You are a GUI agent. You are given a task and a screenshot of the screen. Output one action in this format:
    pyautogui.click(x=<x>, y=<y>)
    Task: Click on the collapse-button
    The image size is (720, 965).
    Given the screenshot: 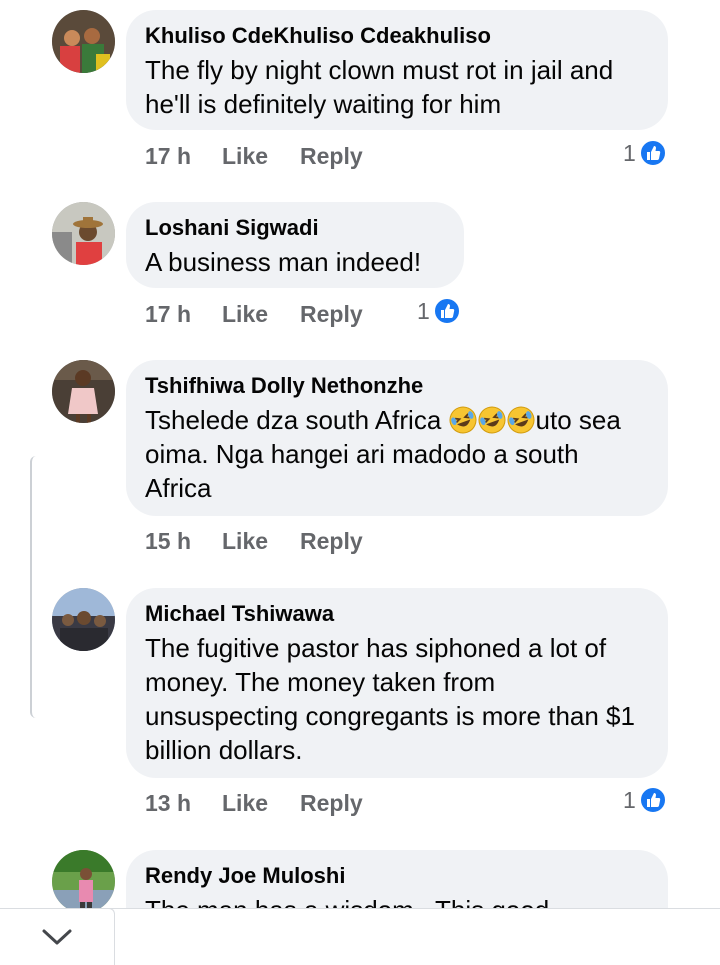 What is the action you would take?
    pyautogui.click(x=57, y=936)
    